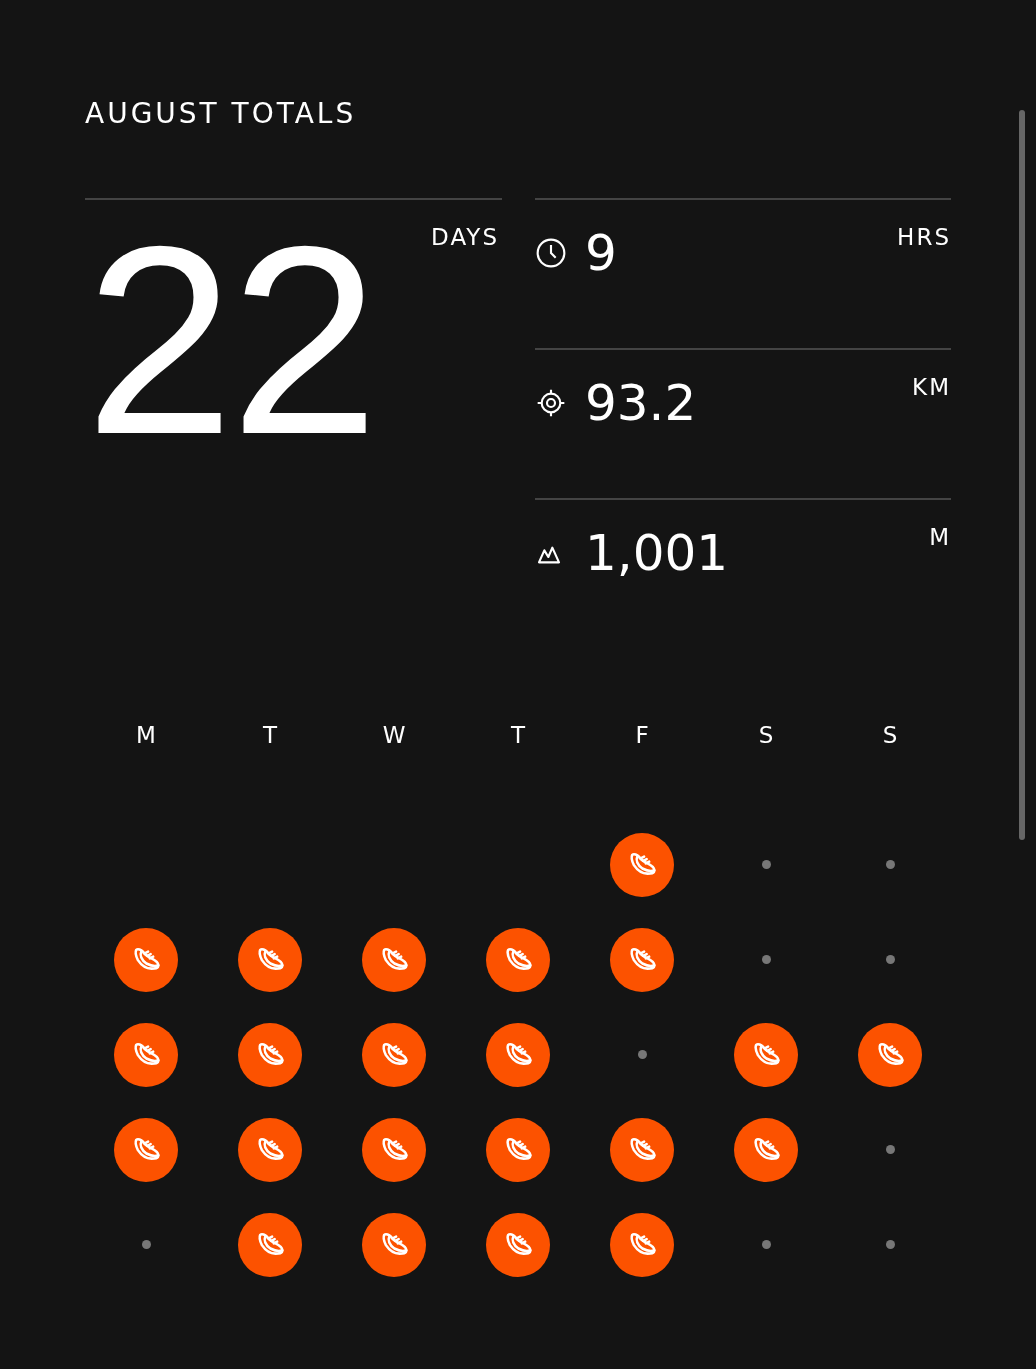  Describe the element at coordinates (601, 253) in the screenshot. I see `stat-value: 9` at that location.